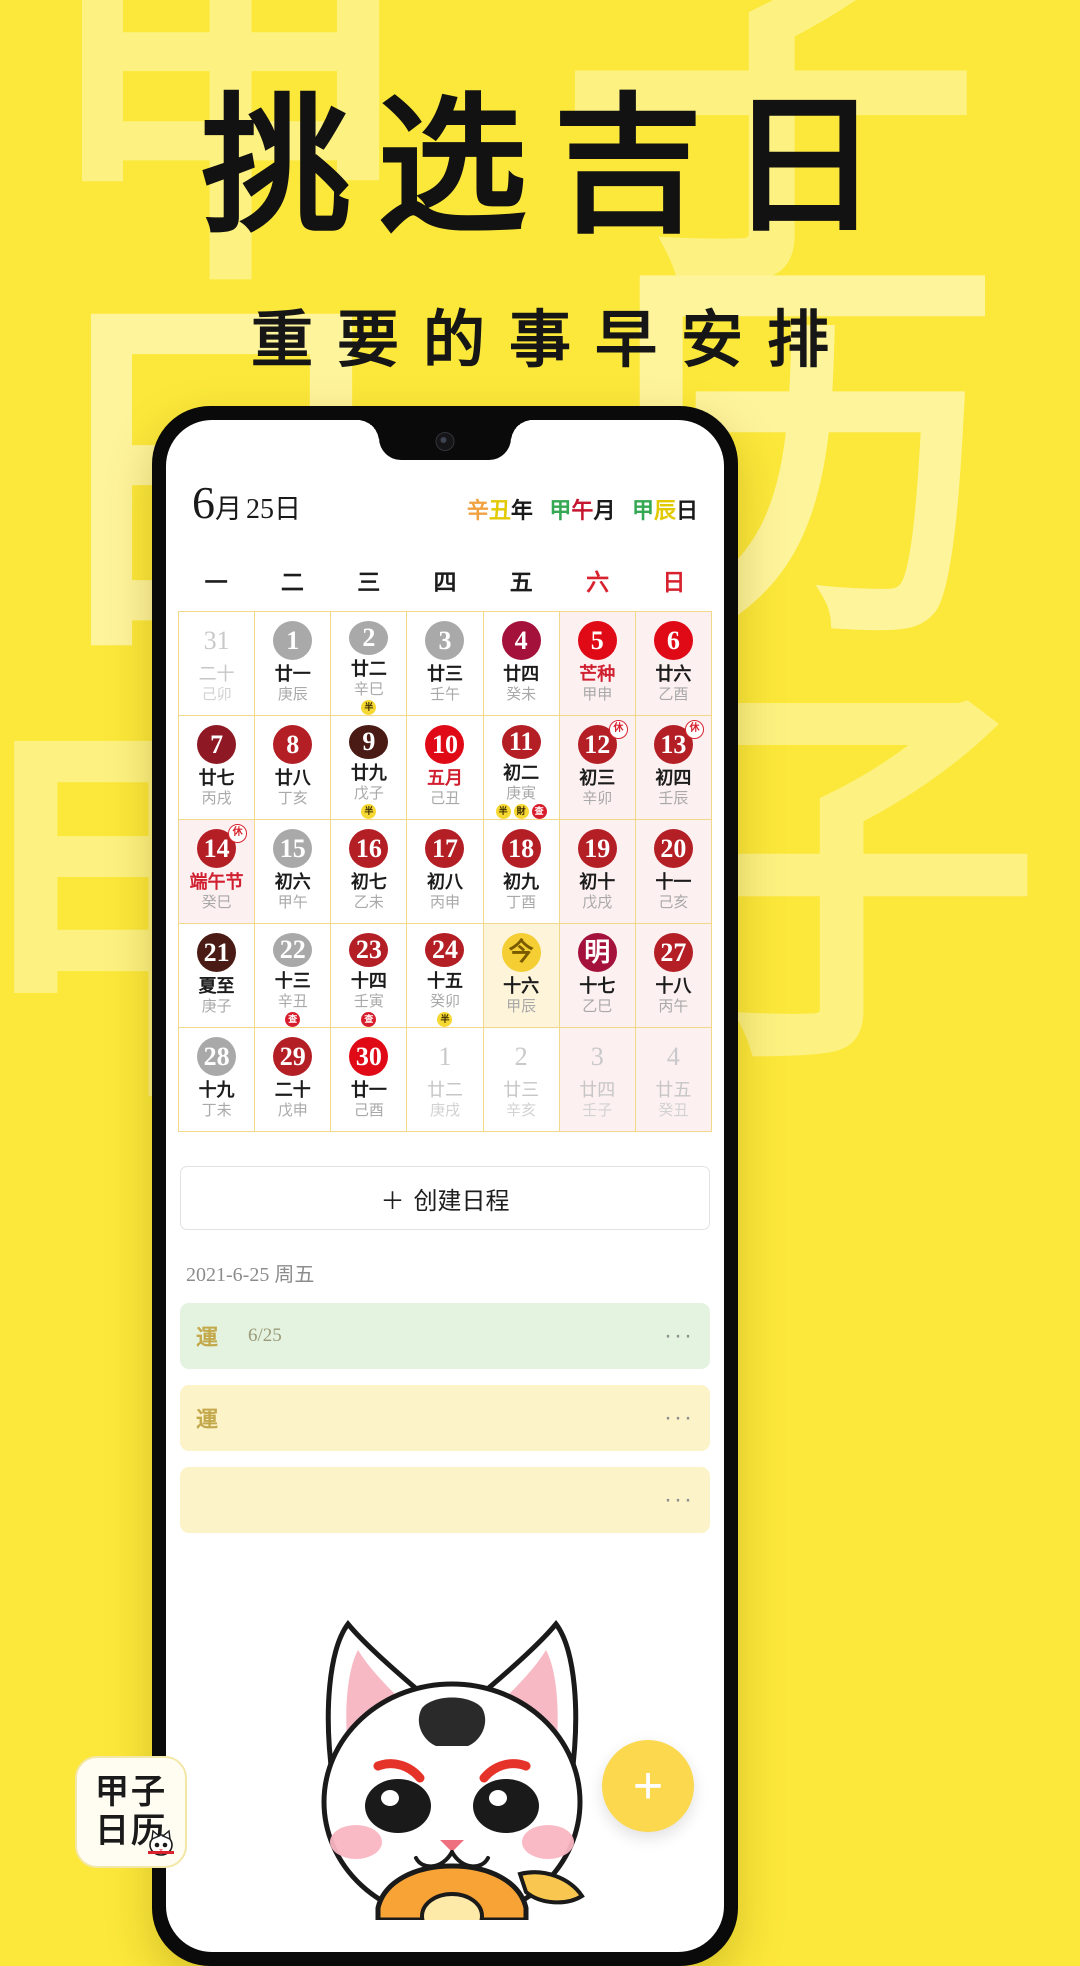 The image size is (1080, 1966). I want to click on calendar-day-cell: 18 初九 丁酉, so click(521, 872).